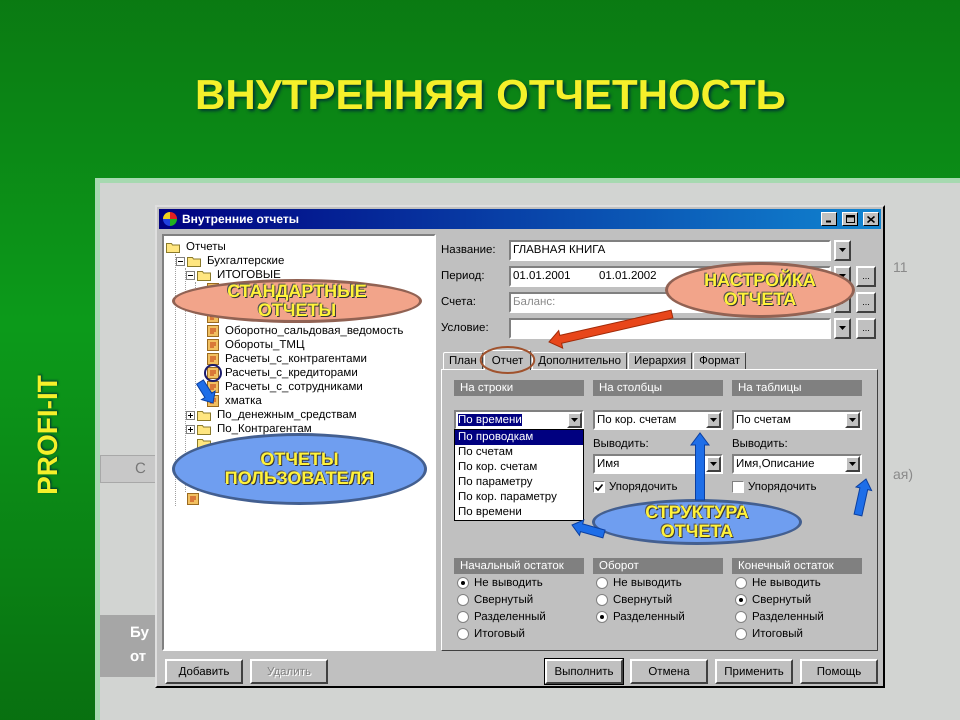 This screenshot has height=720, width=960. I want to click on arrow, so click(700, 466).